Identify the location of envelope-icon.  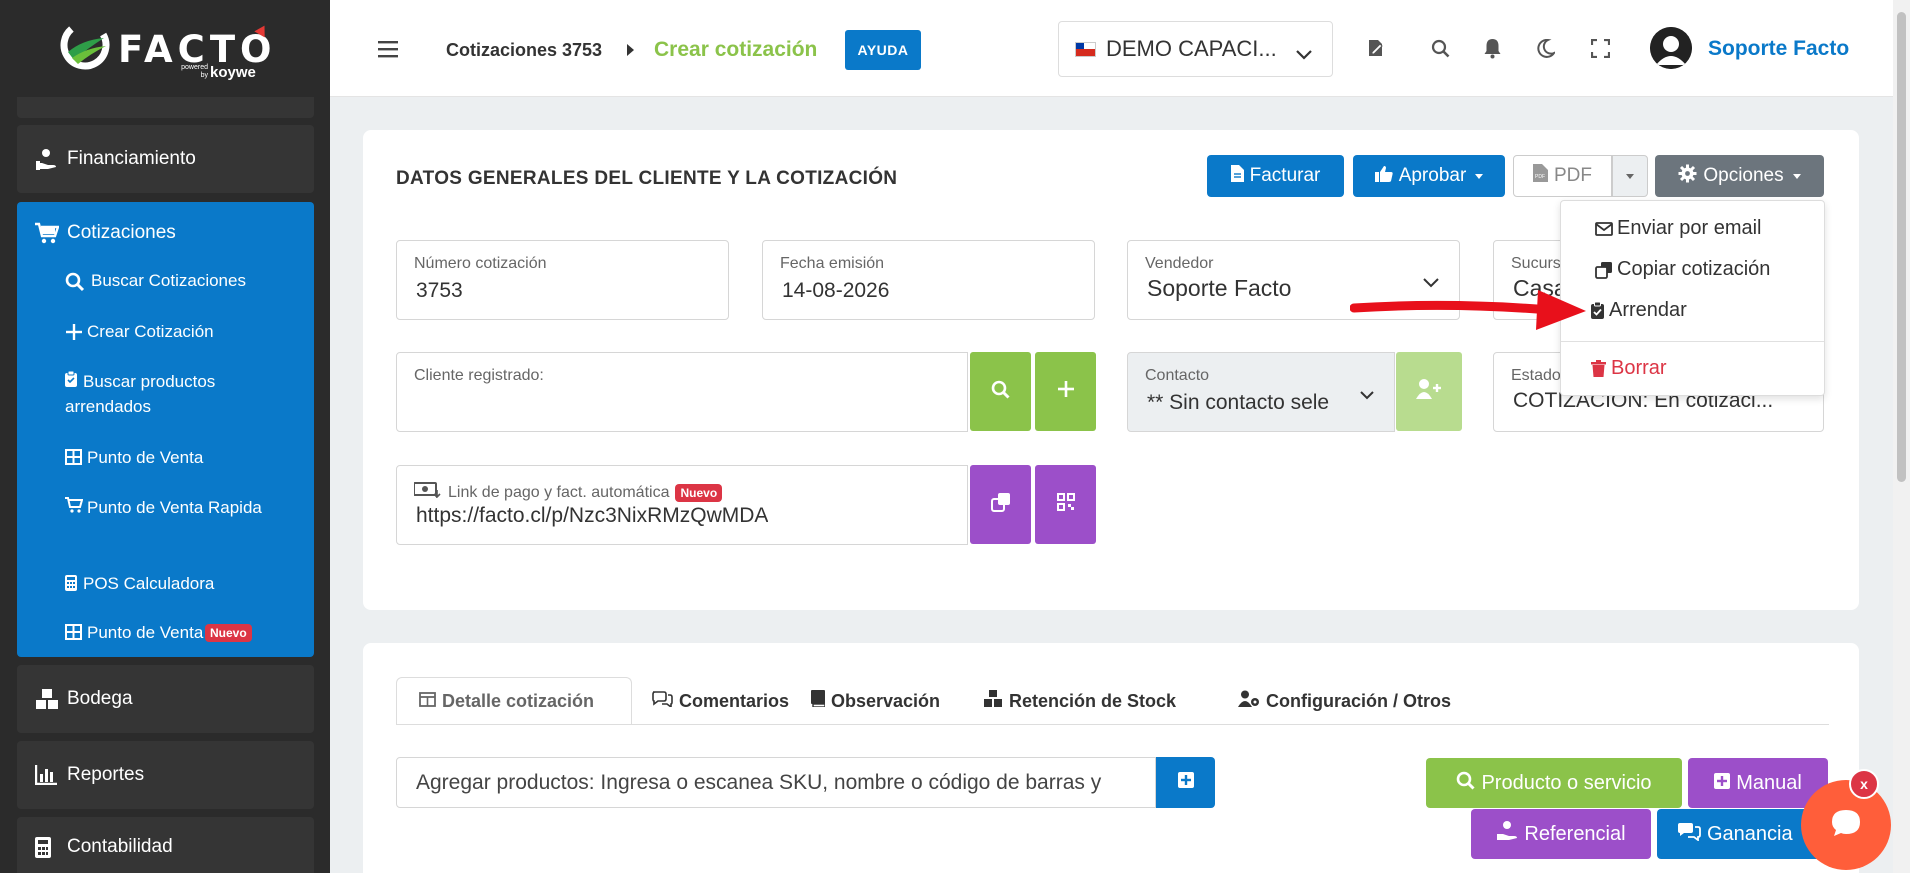
(1606, 228).